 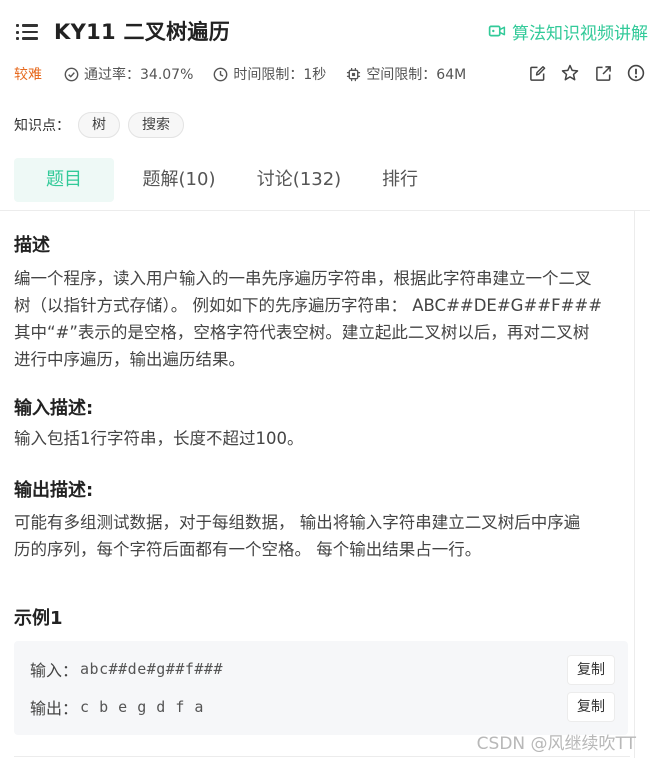 I want to click on tab-problem: 题目, so click(x=64, y=180).